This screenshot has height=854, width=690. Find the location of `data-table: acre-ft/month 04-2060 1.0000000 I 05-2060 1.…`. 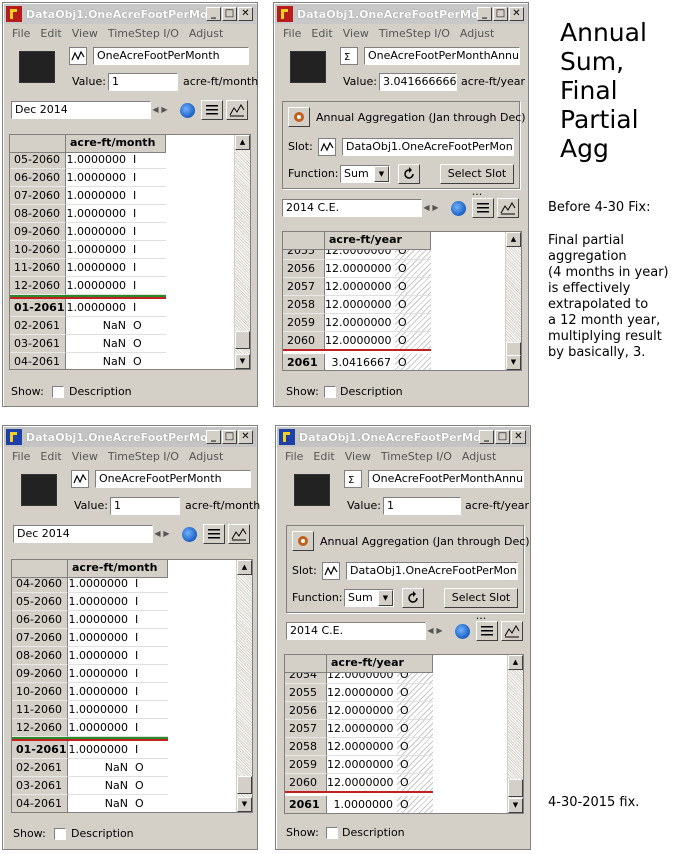

data-table: acre-ft/month 04-2060 1.0000000 I 05-2060 1.… is located at coordinates (132, 686).